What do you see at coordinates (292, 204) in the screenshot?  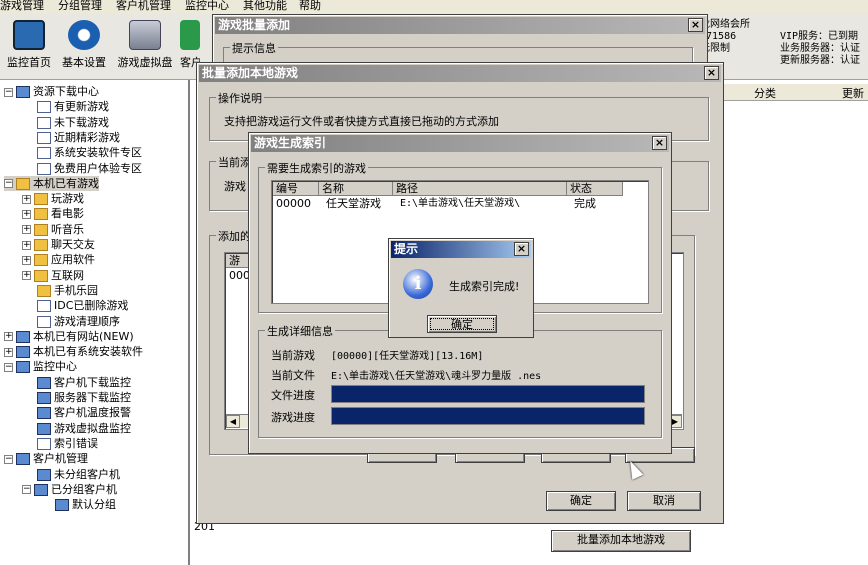 I see `row-number: 00000` at bounding box center [292, 204].